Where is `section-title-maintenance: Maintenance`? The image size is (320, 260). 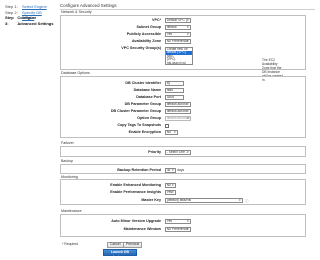
section-title-maintenance: Maintenance is located at coordinates (71, 211).